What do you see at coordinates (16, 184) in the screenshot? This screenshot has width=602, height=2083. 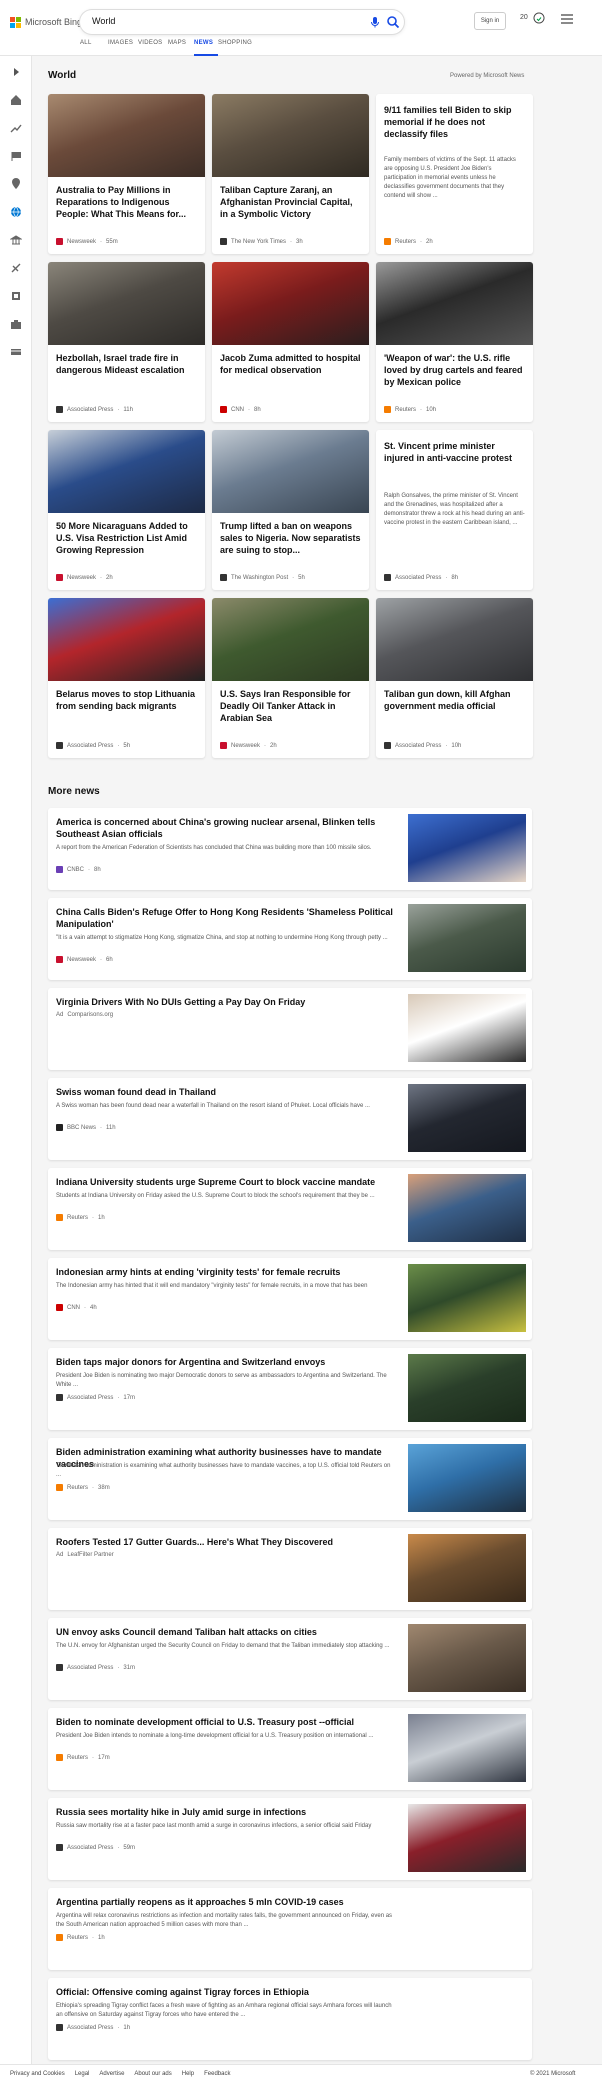 I see `local-icon` at bounding box center [16, 184].